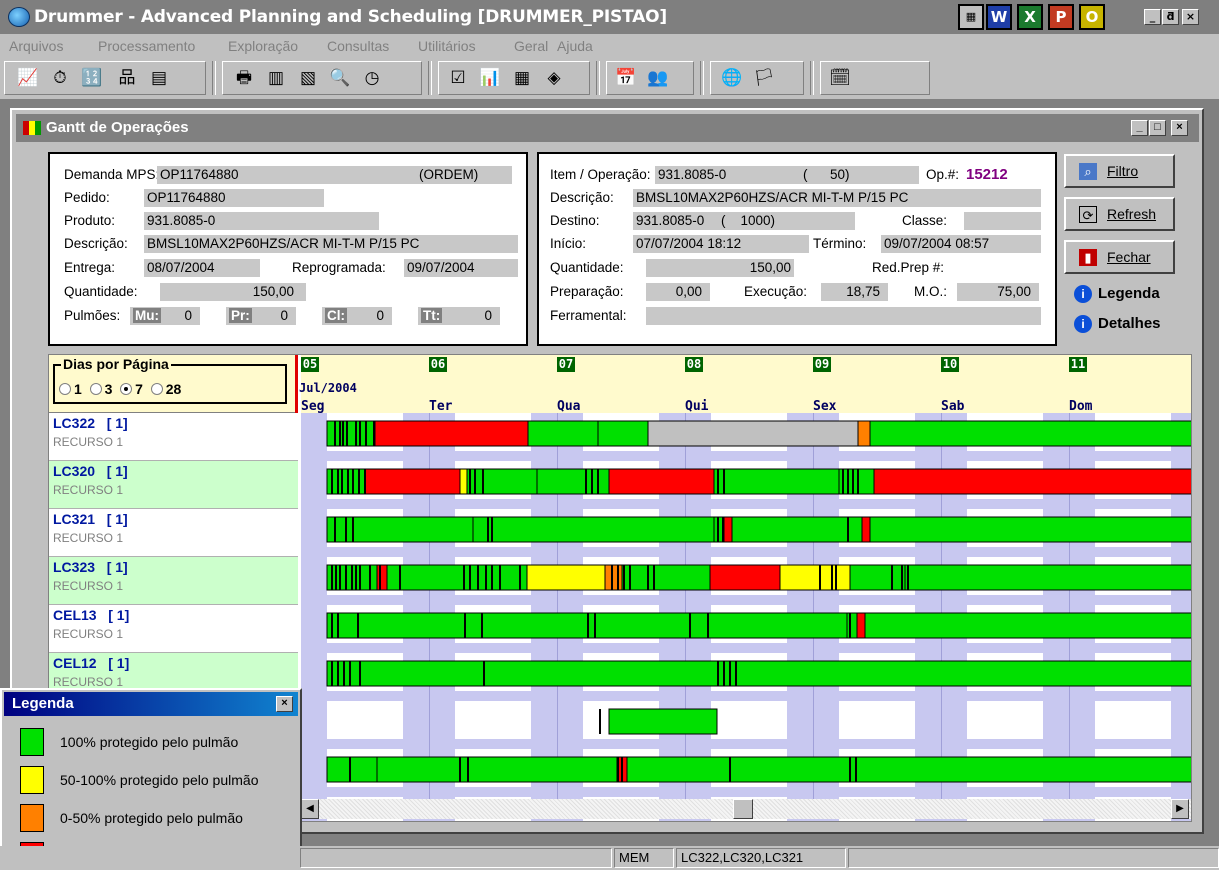  What do you see at coordinates (575, 46) in the screenshot?
I see `menu-ajuda: Ajuda` at bounding box center [575, 46].